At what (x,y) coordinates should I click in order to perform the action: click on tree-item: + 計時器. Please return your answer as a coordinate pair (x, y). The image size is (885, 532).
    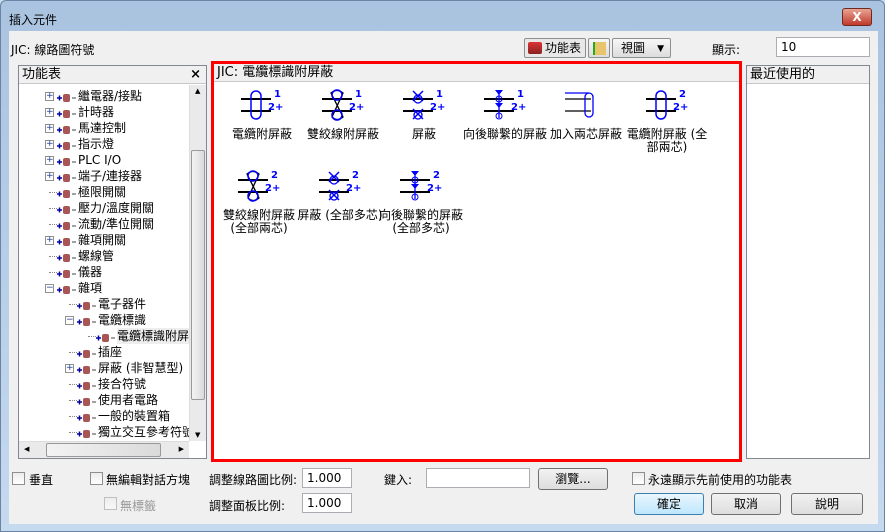
    Looking at the image, I should click on (104, 112).